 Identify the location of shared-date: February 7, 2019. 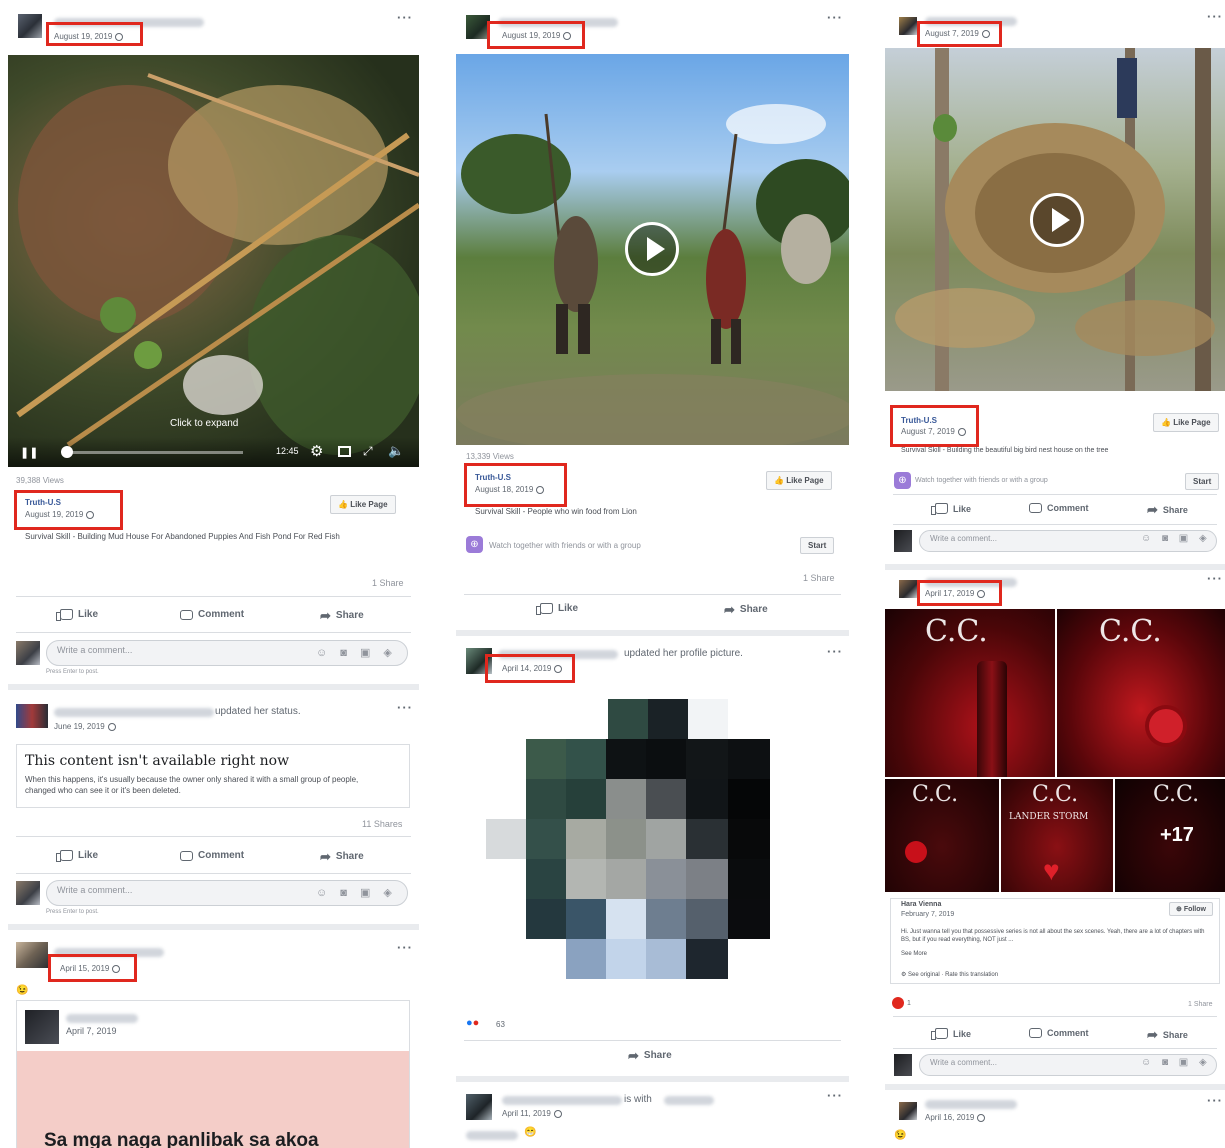
(927, 914).